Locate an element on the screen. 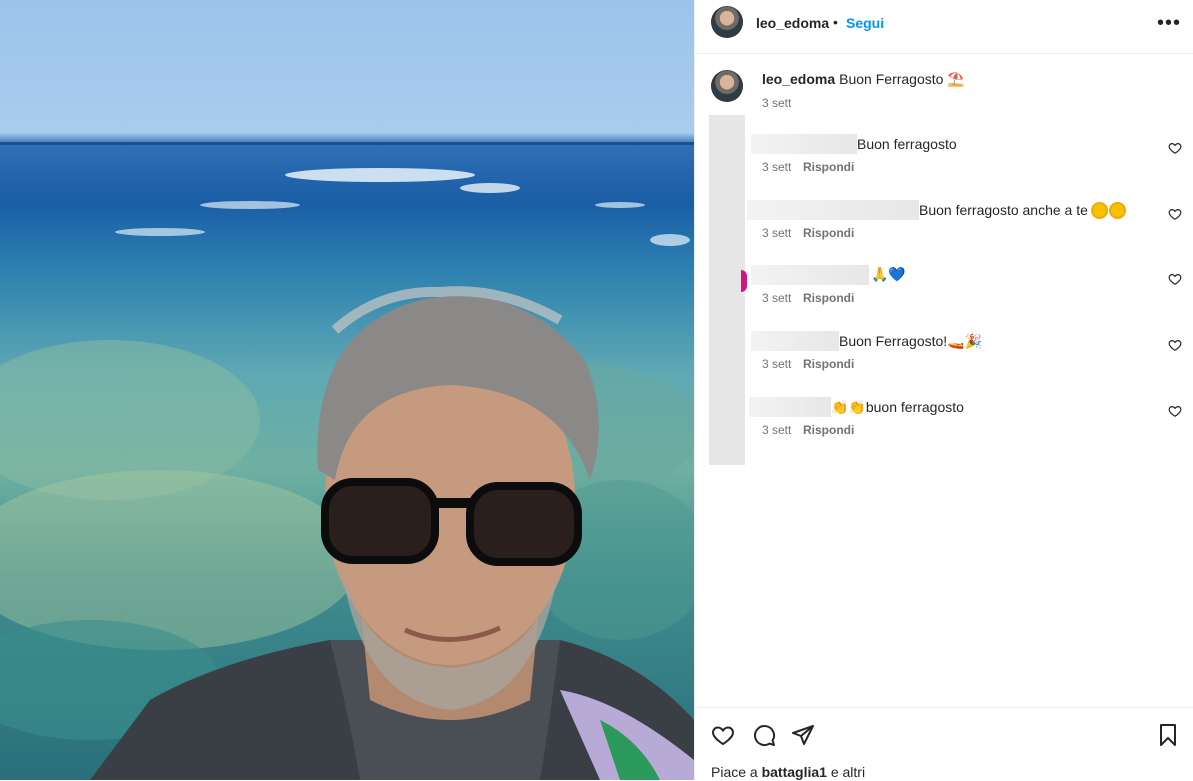  comment-text: Buon Ferragosto!🚤🎉 is located at coordinates (911, 340).